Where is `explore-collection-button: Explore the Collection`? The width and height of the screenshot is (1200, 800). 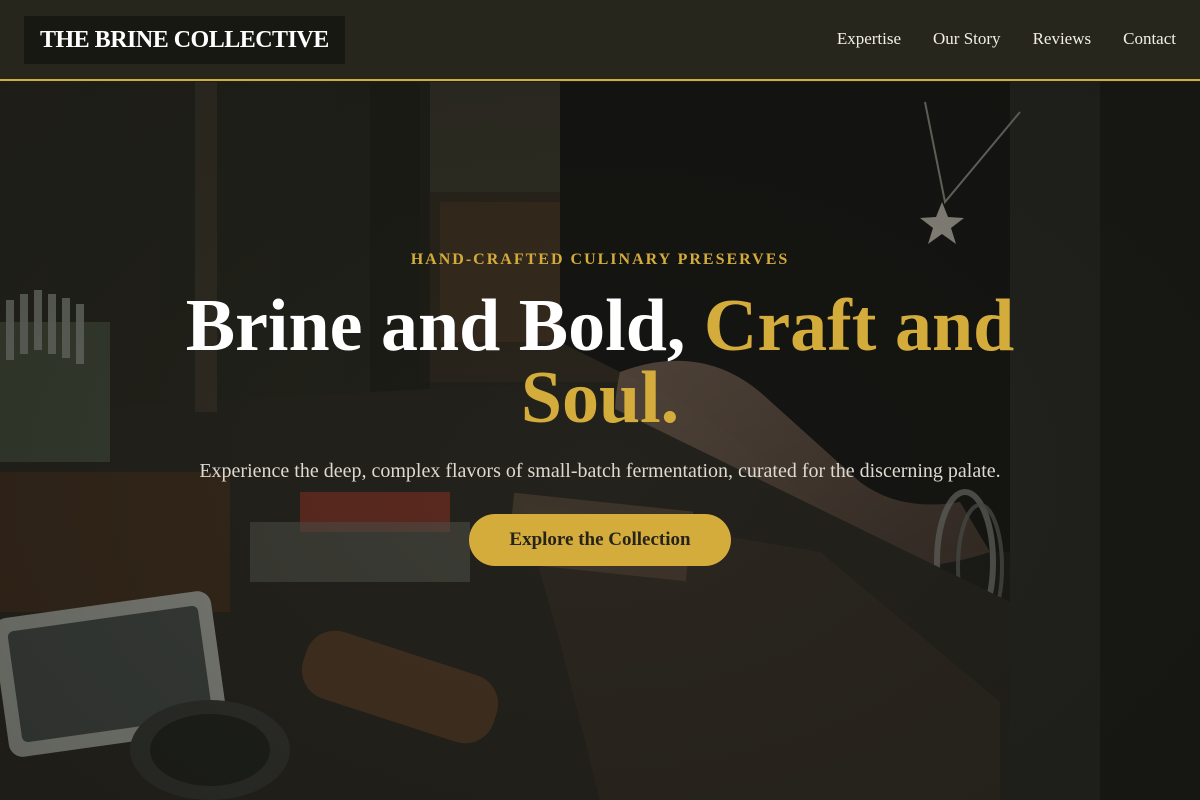 explore-collection-button: Explore the Collection is located at coordinates (600, 540).